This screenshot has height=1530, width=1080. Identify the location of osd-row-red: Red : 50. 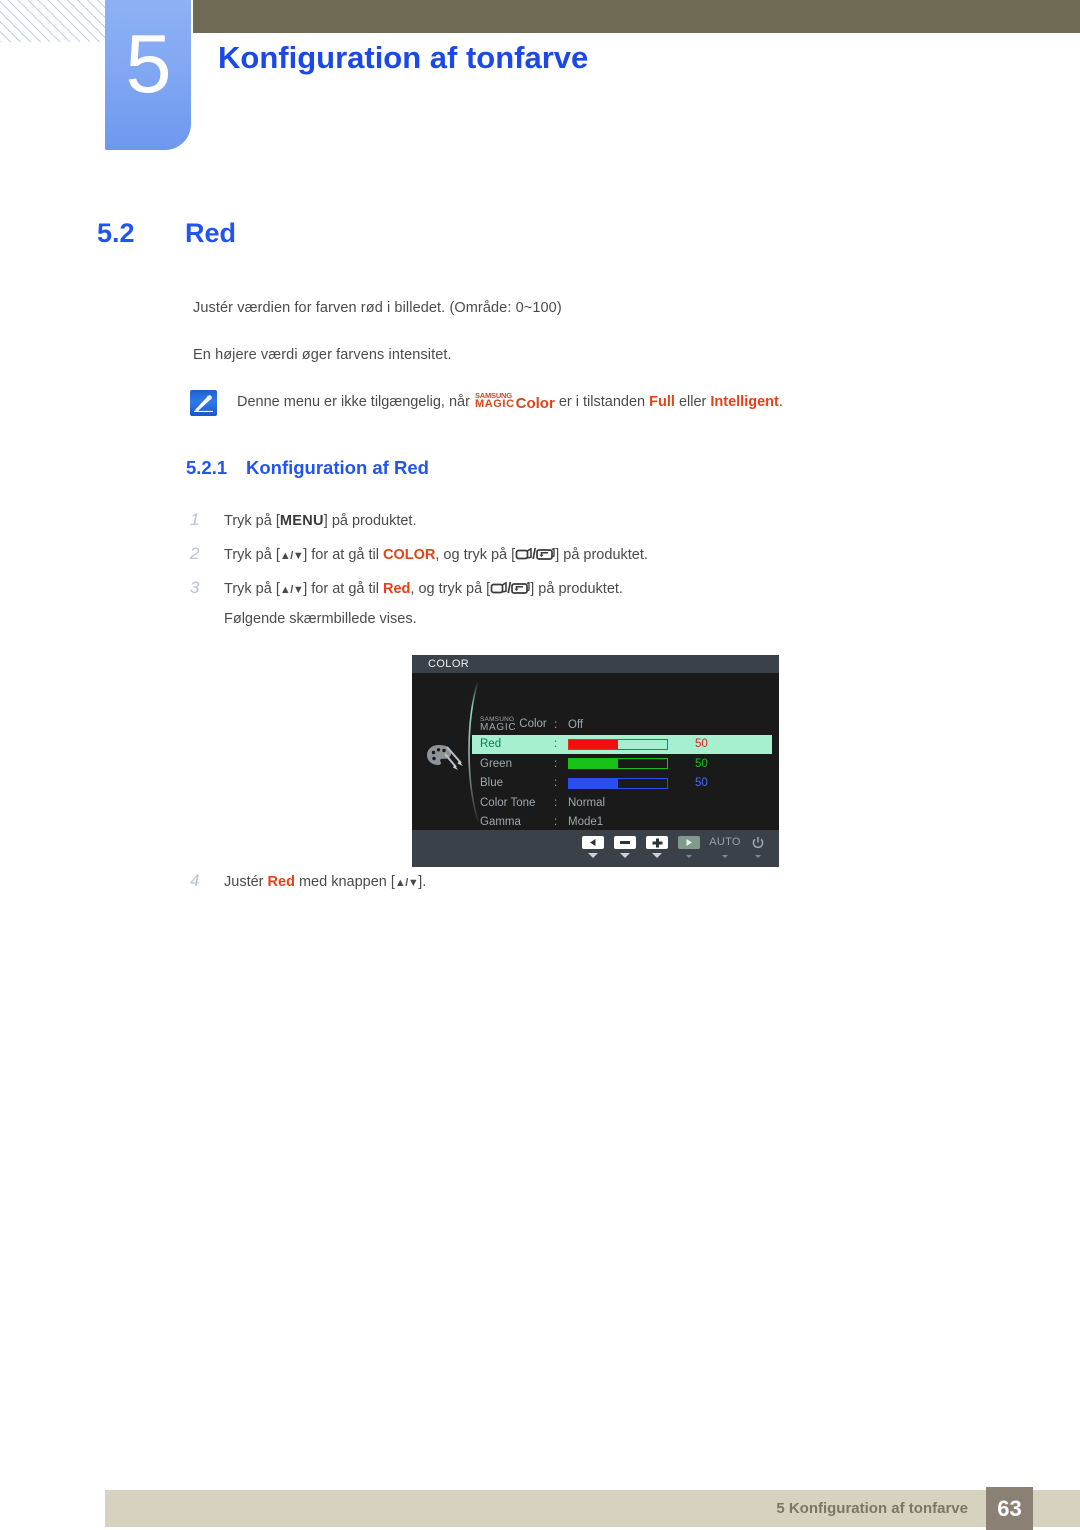
(622, 744).